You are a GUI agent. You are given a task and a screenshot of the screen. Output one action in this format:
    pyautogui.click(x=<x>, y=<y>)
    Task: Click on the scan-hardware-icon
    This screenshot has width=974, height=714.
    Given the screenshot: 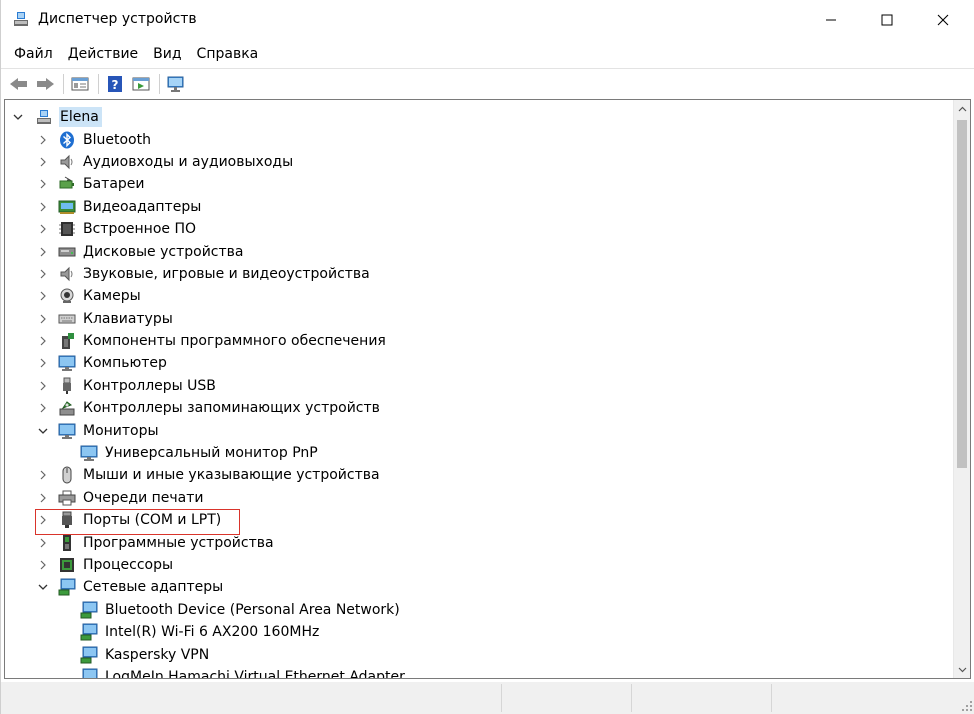 What is the action you would take?
    pyautogui.click(x=175, y=84)
    